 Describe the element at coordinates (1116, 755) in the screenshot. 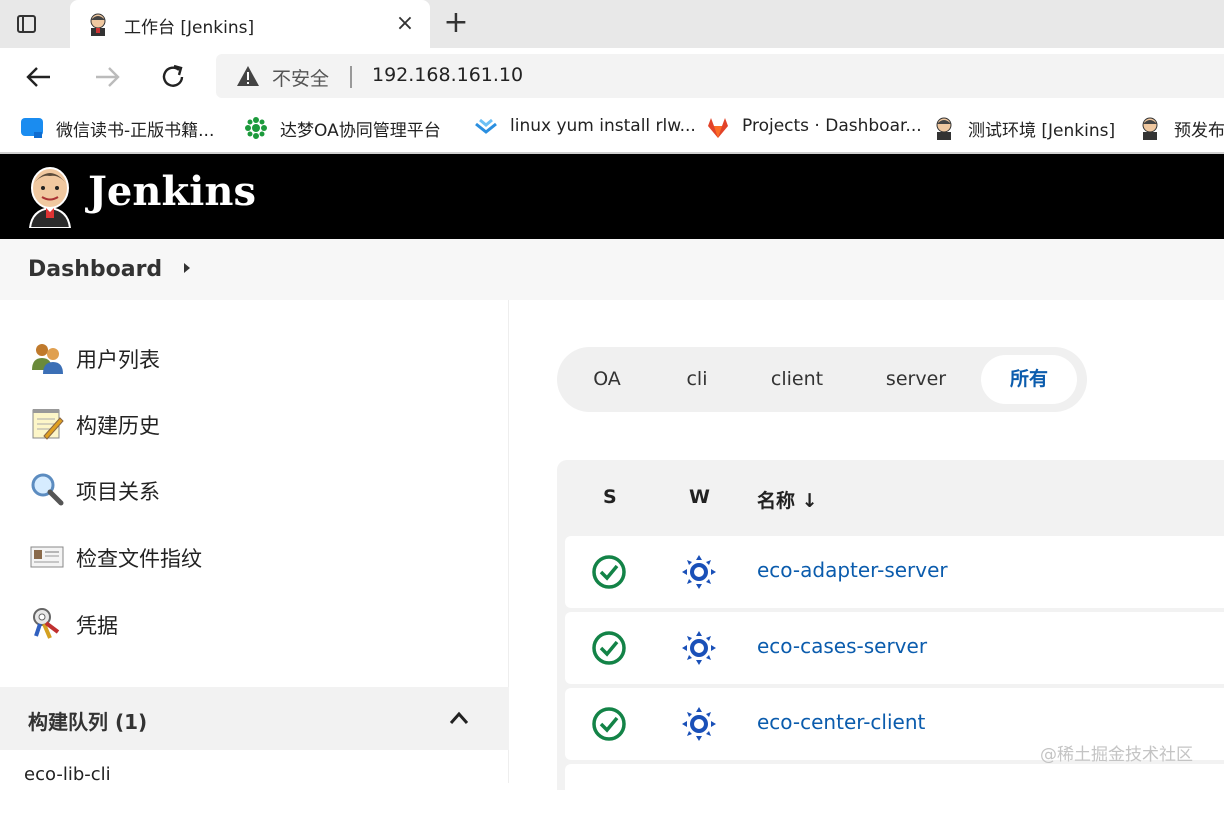

I see `watermark: @稀土掘金技术社区` at that location.